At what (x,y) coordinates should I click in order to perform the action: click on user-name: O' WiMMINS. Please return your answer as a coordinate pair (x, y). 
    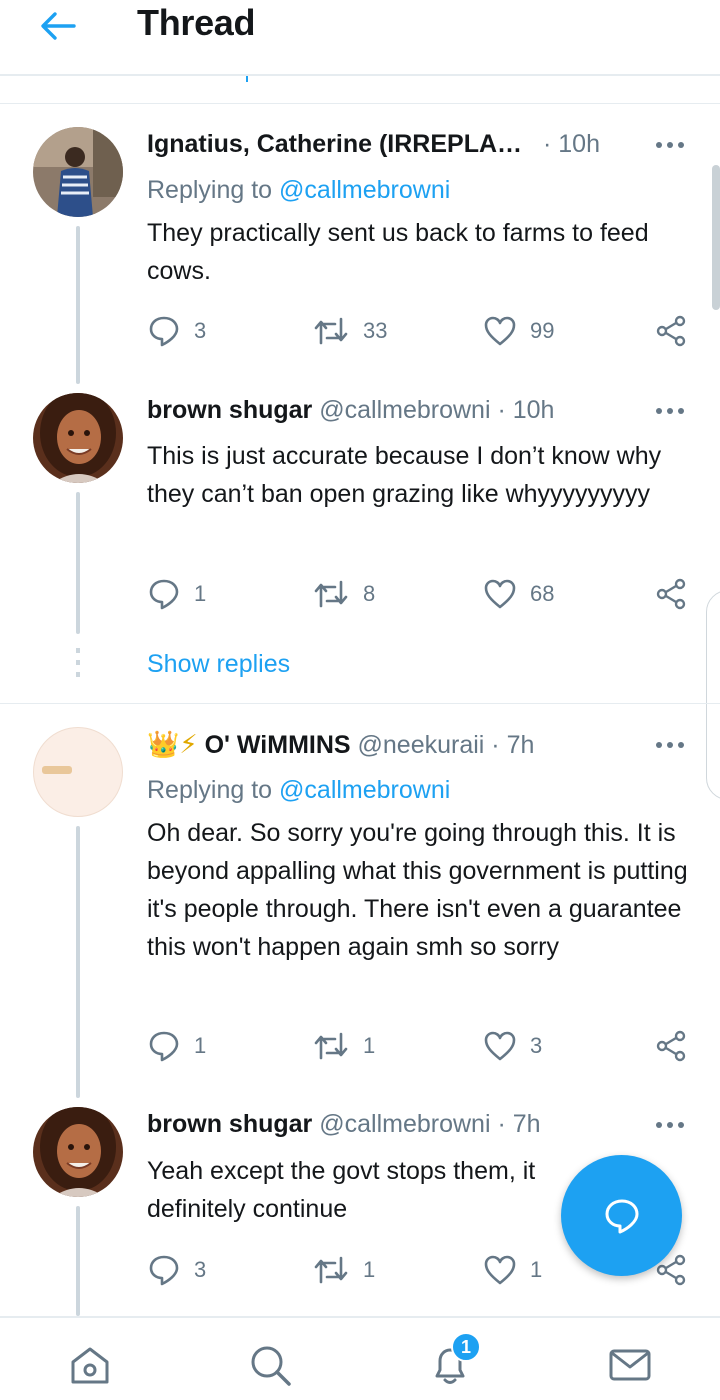
    Looking at the image, I should click on (278, 745).